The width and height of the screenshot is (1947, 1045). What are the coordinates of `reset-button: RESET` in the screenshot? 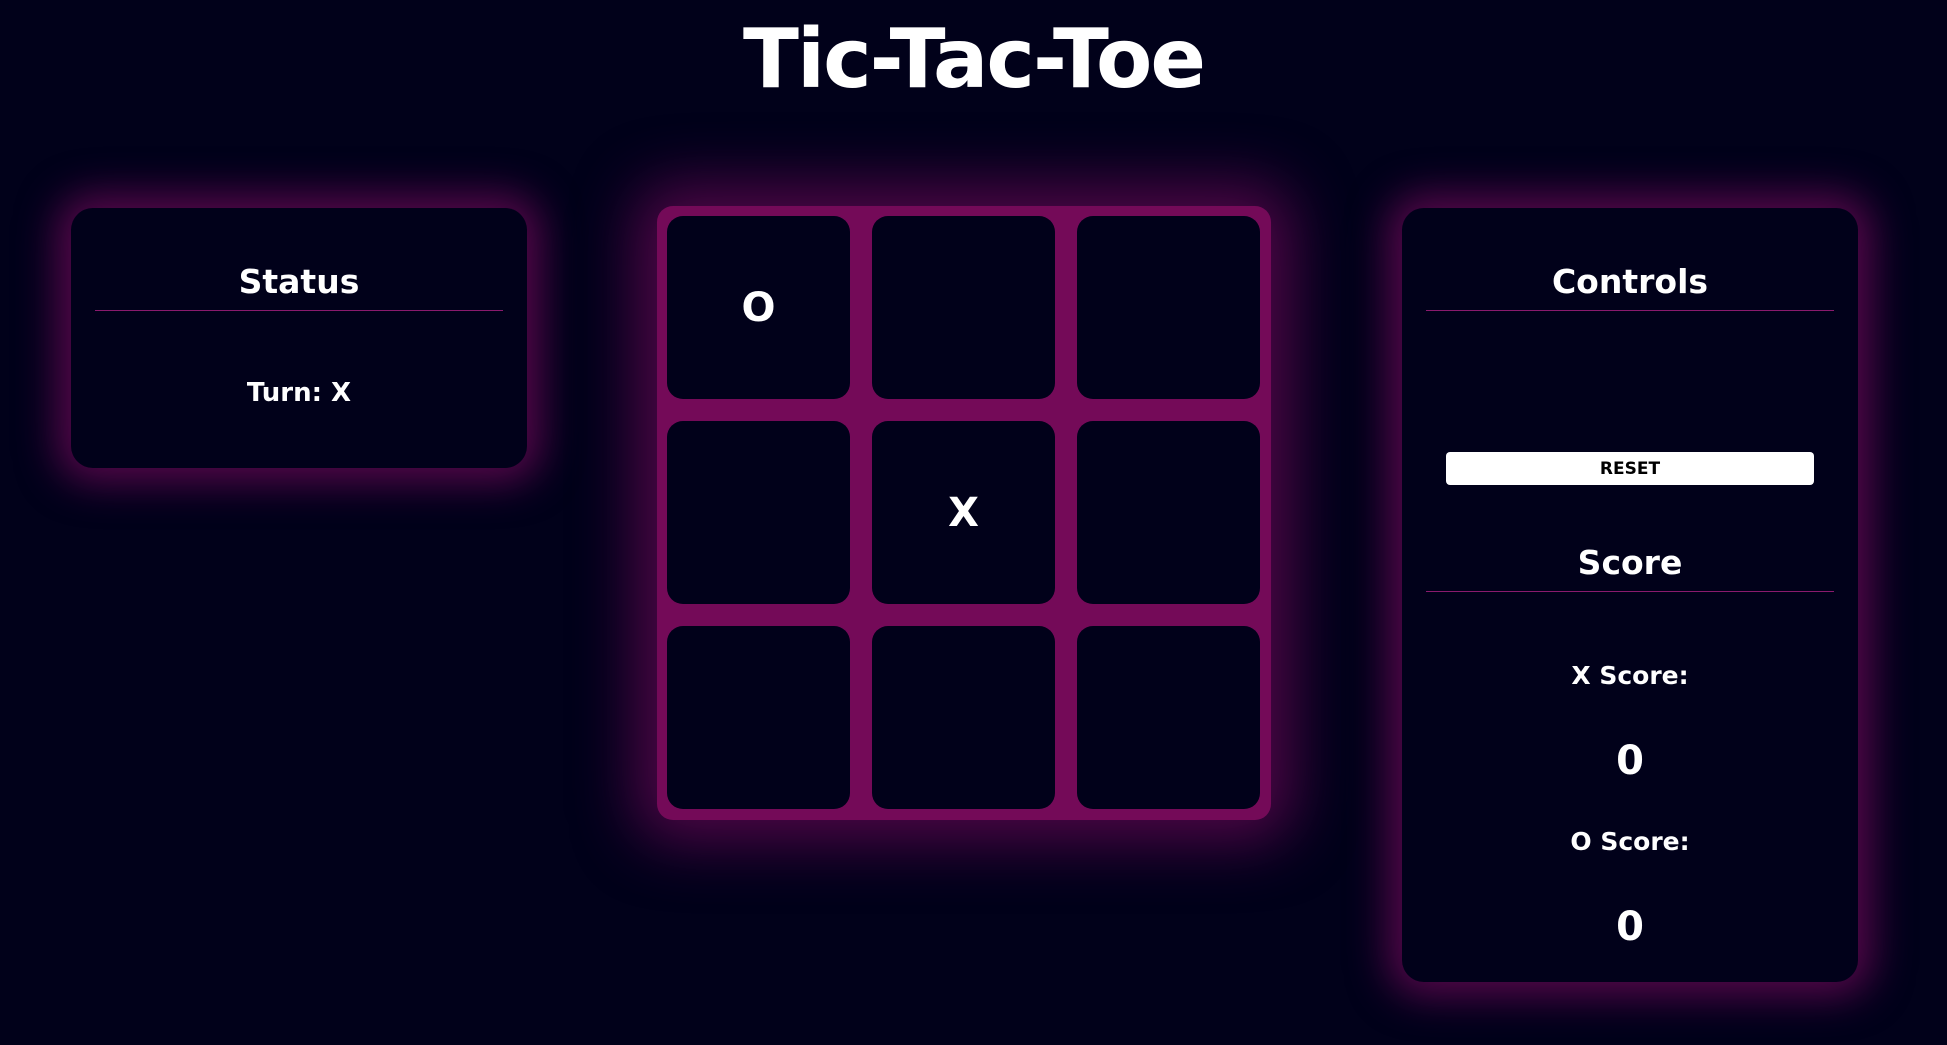 It's located at (1630, 468).